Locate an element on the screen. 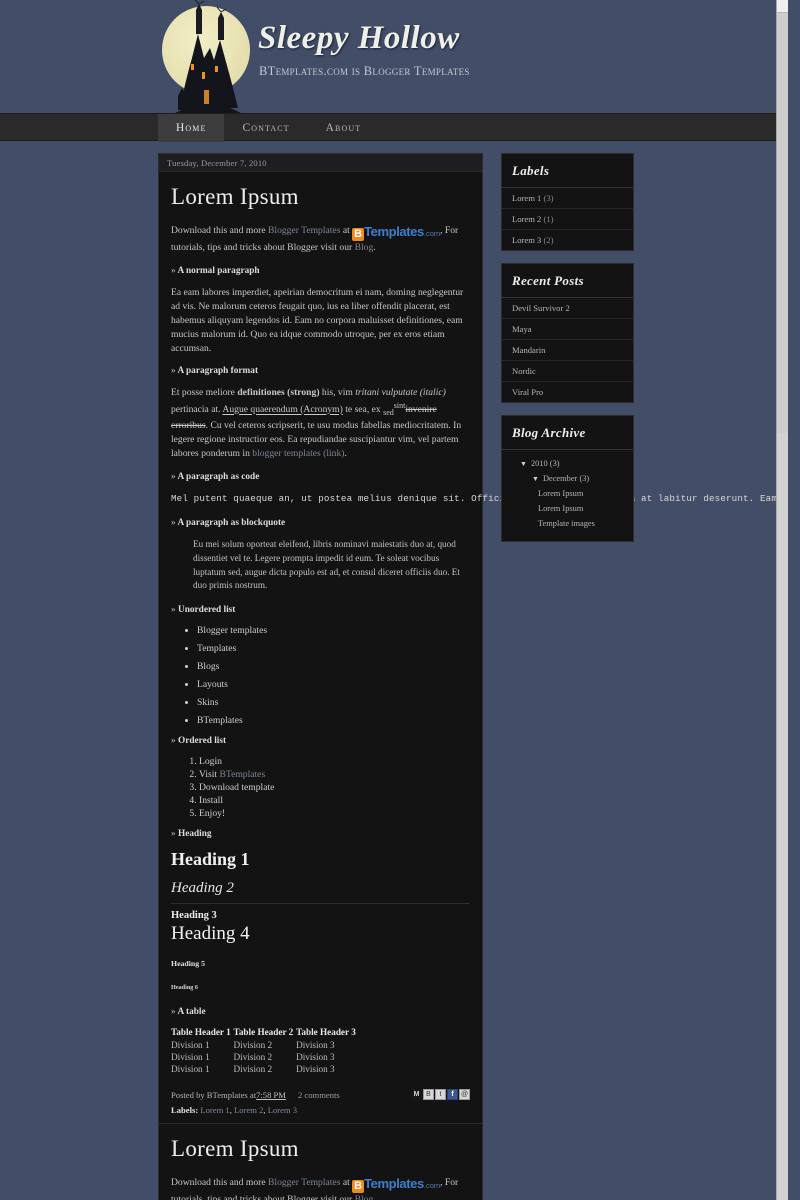  list-item: Enjoy! is located at coordinates (334, 813).